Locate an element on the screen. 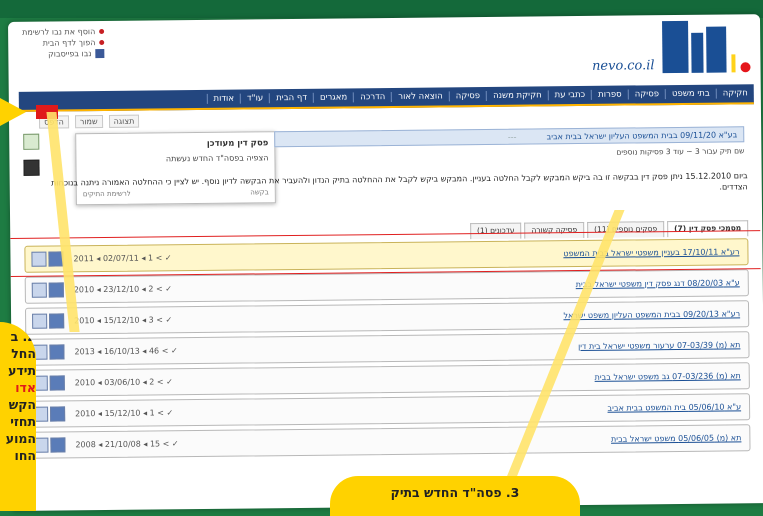 This screenshot has height=516, width=763. row-title: תא (מ) 07-03/236 גב משפט ישראל בבית is located at coordinates (668, 376).